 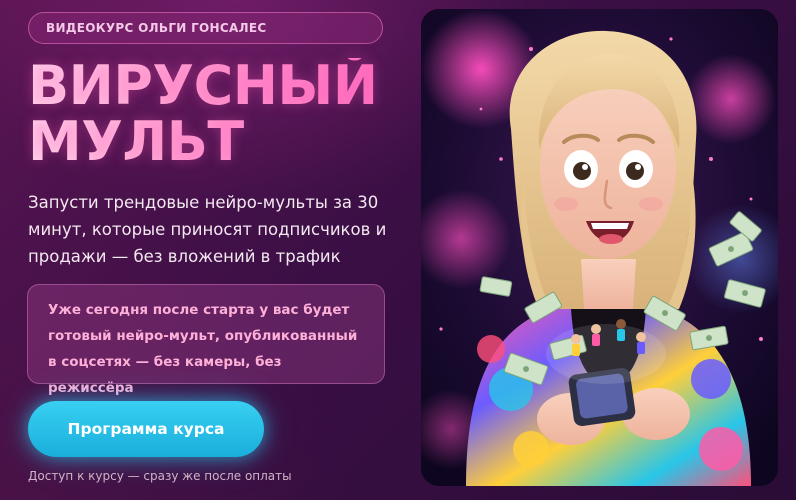 What do you see at coordinates (203, 142) in the screenshot?
I see `hero-title-line-2: МУЛЬТ` at bounding box center [203, 142].